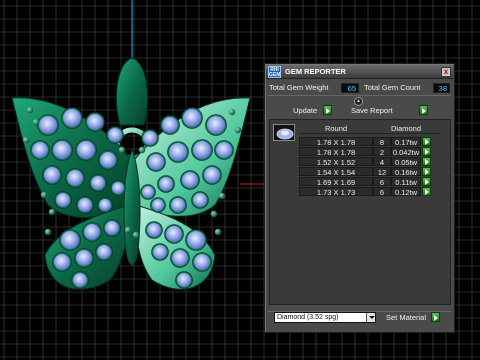 Image resolution: width=480 pixels, height=360 pixels. Describe the element at coordinates (392, 87) in the screenshot. I see `total-gem-count-label: Total Gem Count` at that location.